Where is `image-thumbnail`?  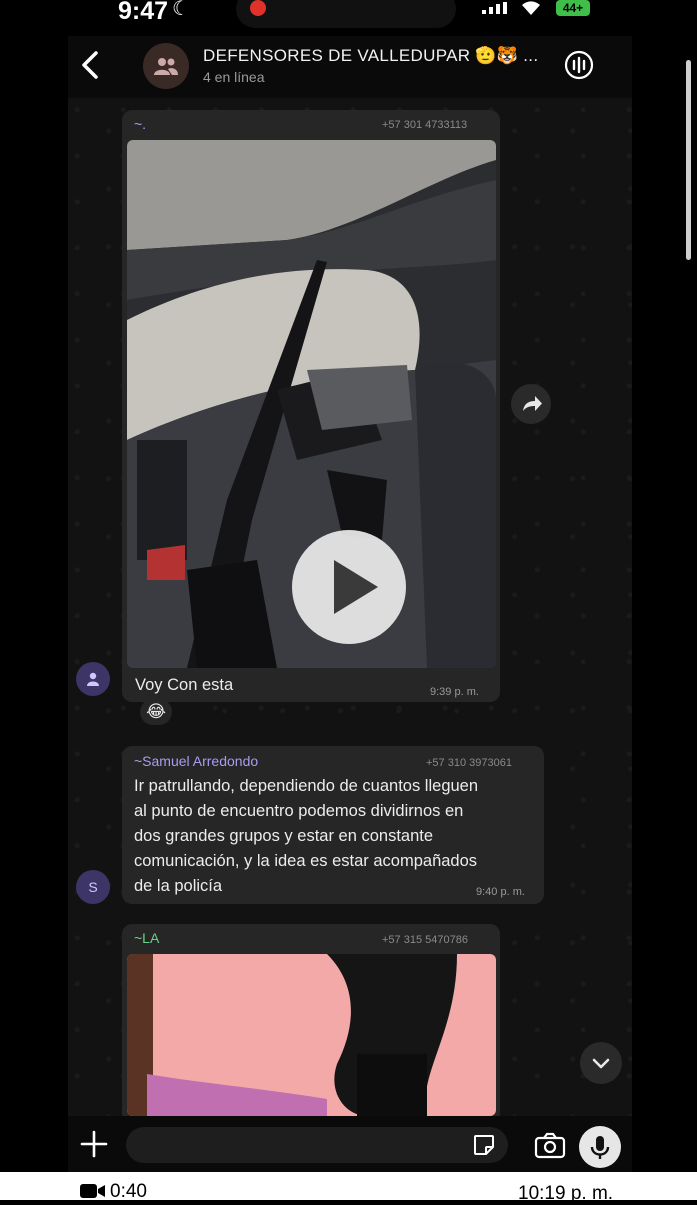 image-thumbnail is located at coordinates (311, 1035).